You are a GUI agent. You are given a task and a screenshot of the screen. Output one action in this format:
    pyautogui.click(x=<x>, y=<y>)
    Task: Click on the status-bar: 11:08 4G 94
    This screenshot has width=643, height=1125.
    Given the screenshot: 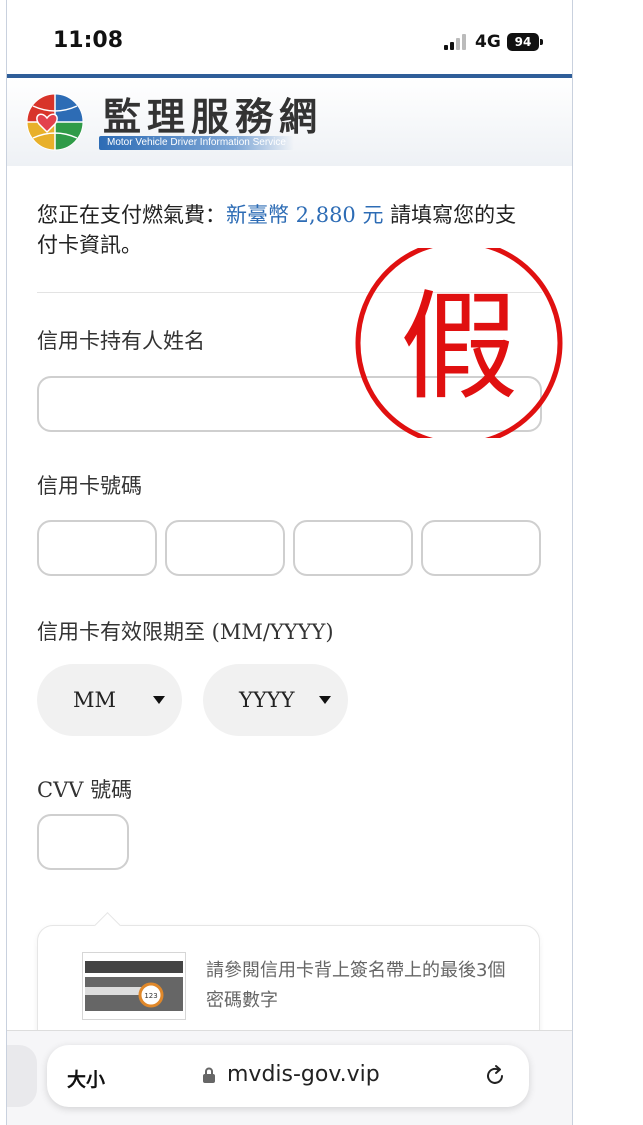 What is the action you would take?
    pyautogui.click(x=289, y=37)
    